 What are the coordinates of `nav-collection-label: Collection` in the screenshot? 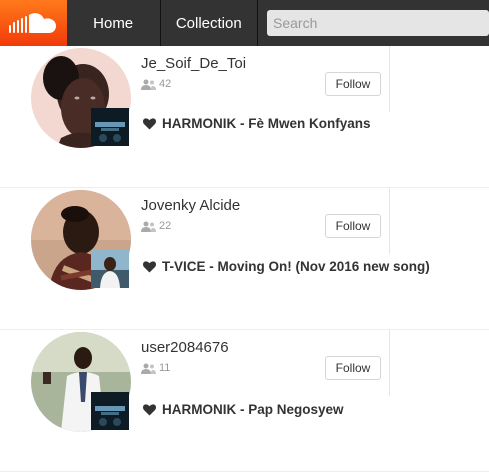 It's located at (208, 23).